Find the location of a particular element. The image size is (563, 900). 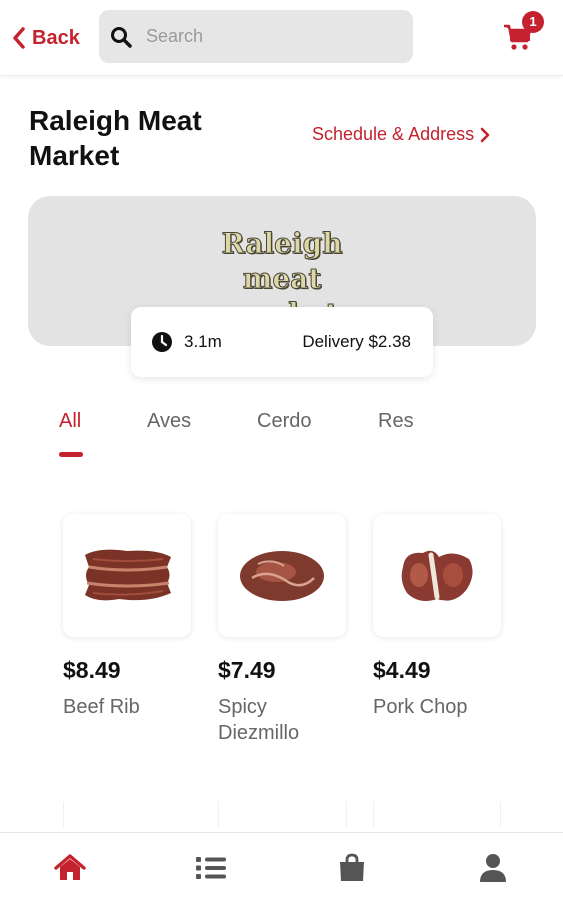

store-title: Raleigh Meat Market is located at coordinates (115, 138).